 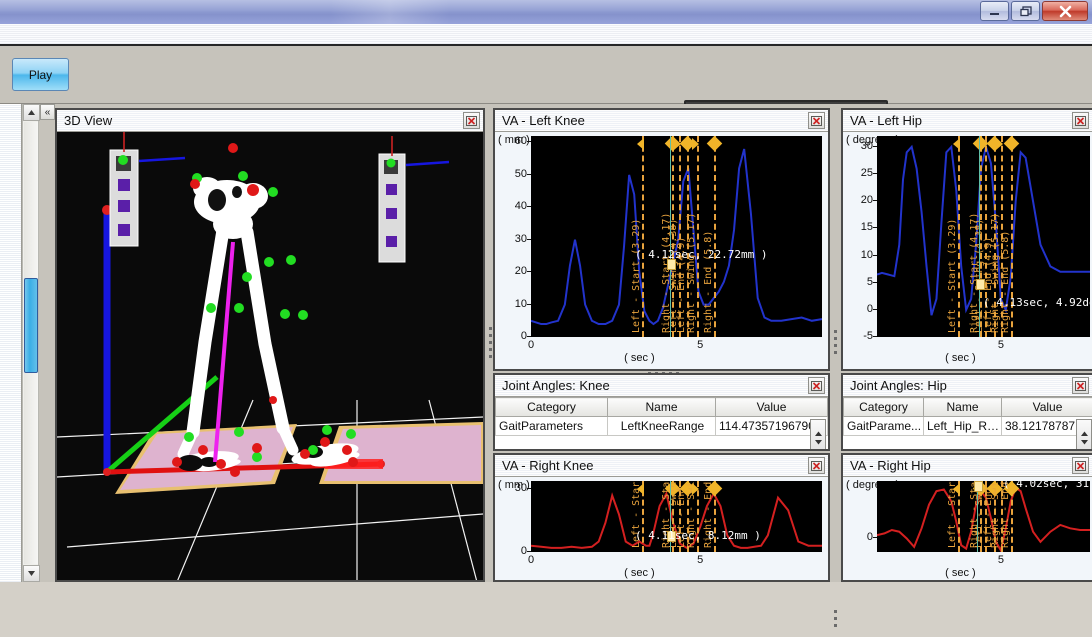 I want to click on cursor-readout-tooltip: ( 4.11sec, 8.12mm ), so click(x=698, y=535).